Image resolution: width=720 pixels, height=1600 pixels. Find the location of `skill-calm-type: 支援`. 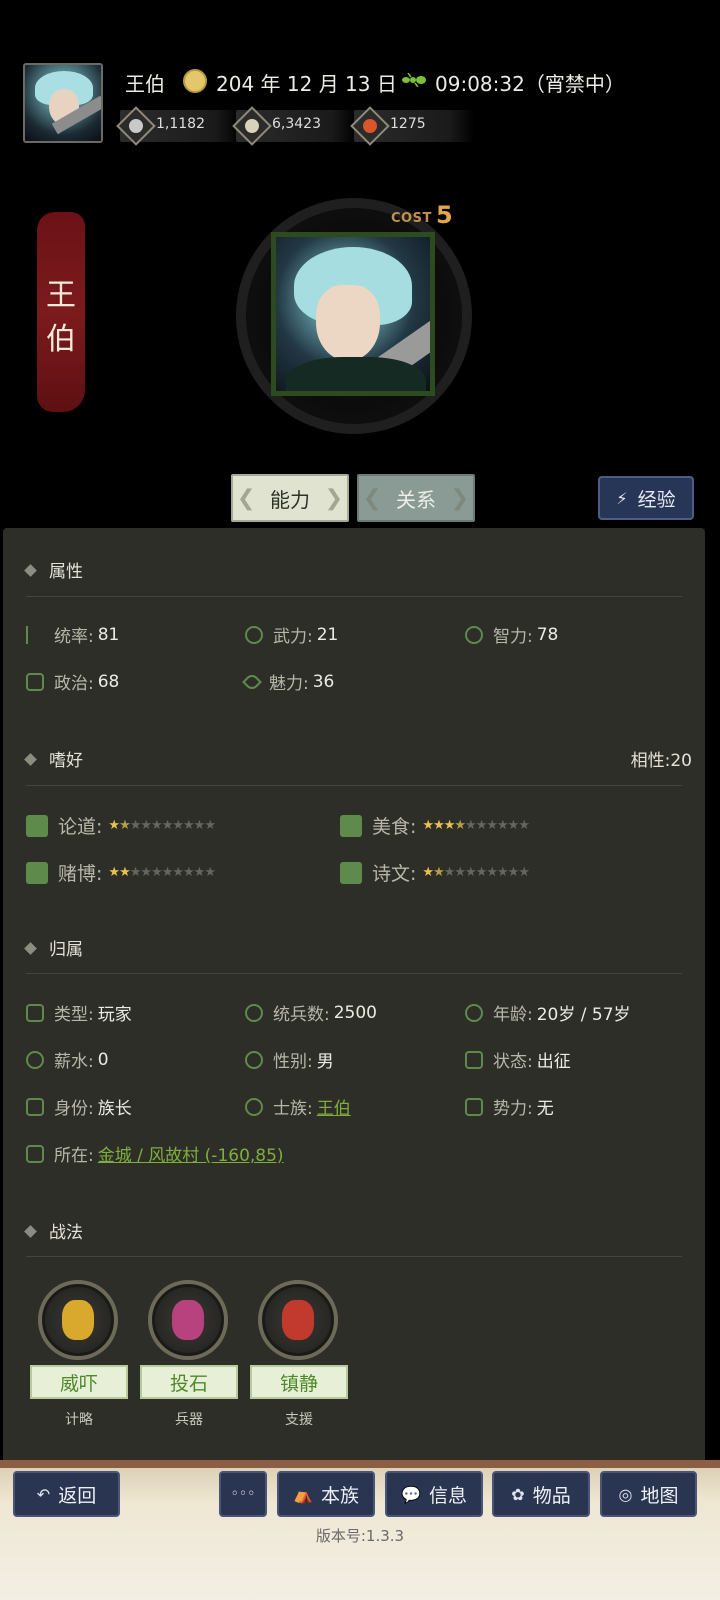

skill-calm-type: 支援 is located at coordinates (299, 1420).